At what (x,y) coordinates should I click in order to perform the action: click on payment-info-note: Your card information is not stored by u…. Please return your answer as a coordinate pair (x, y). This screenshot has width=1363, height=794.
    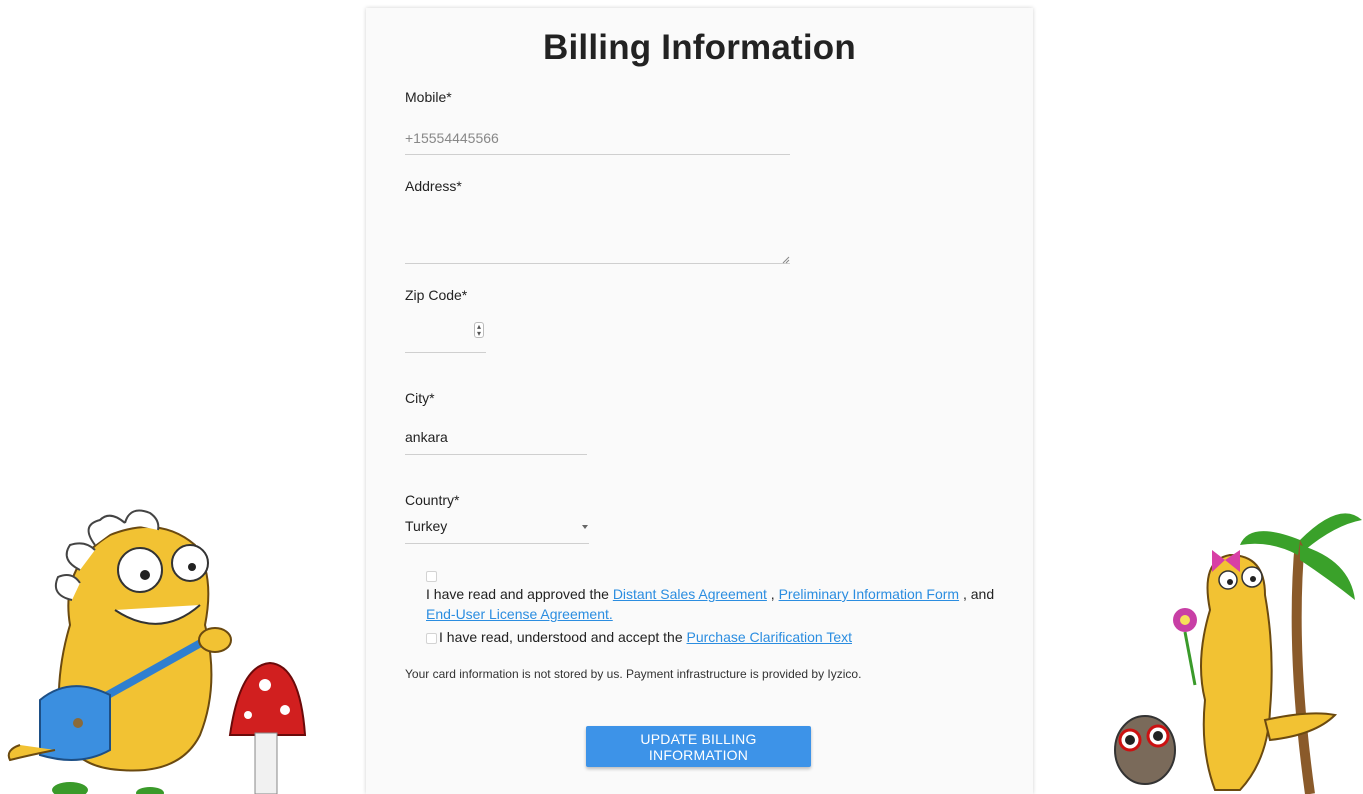
    Looking at the image, I should click on (633, 674).